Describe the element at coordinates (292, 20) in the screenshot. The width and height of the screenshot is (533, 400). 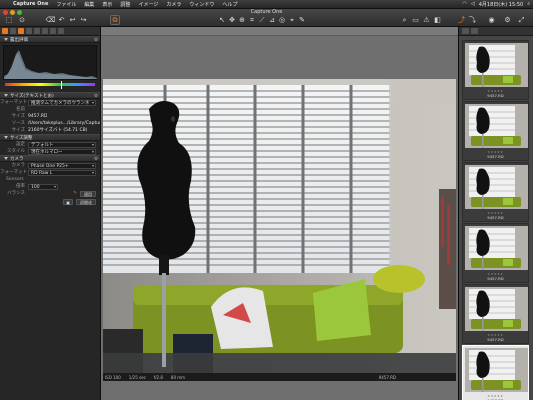
I see `picker-tool-icon: ⌖` at that location.